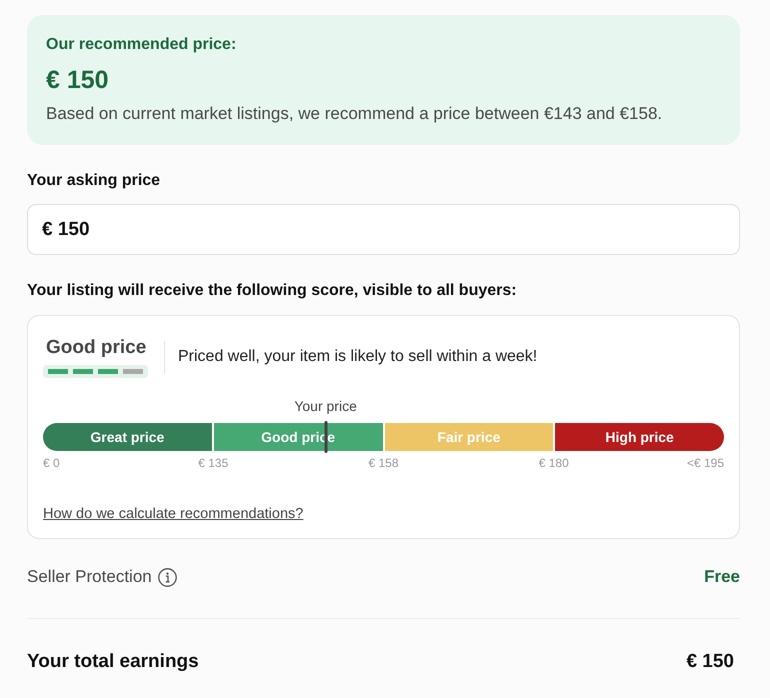  I want to click on total-earnings-label: Your total earnings, so click(113, 662).